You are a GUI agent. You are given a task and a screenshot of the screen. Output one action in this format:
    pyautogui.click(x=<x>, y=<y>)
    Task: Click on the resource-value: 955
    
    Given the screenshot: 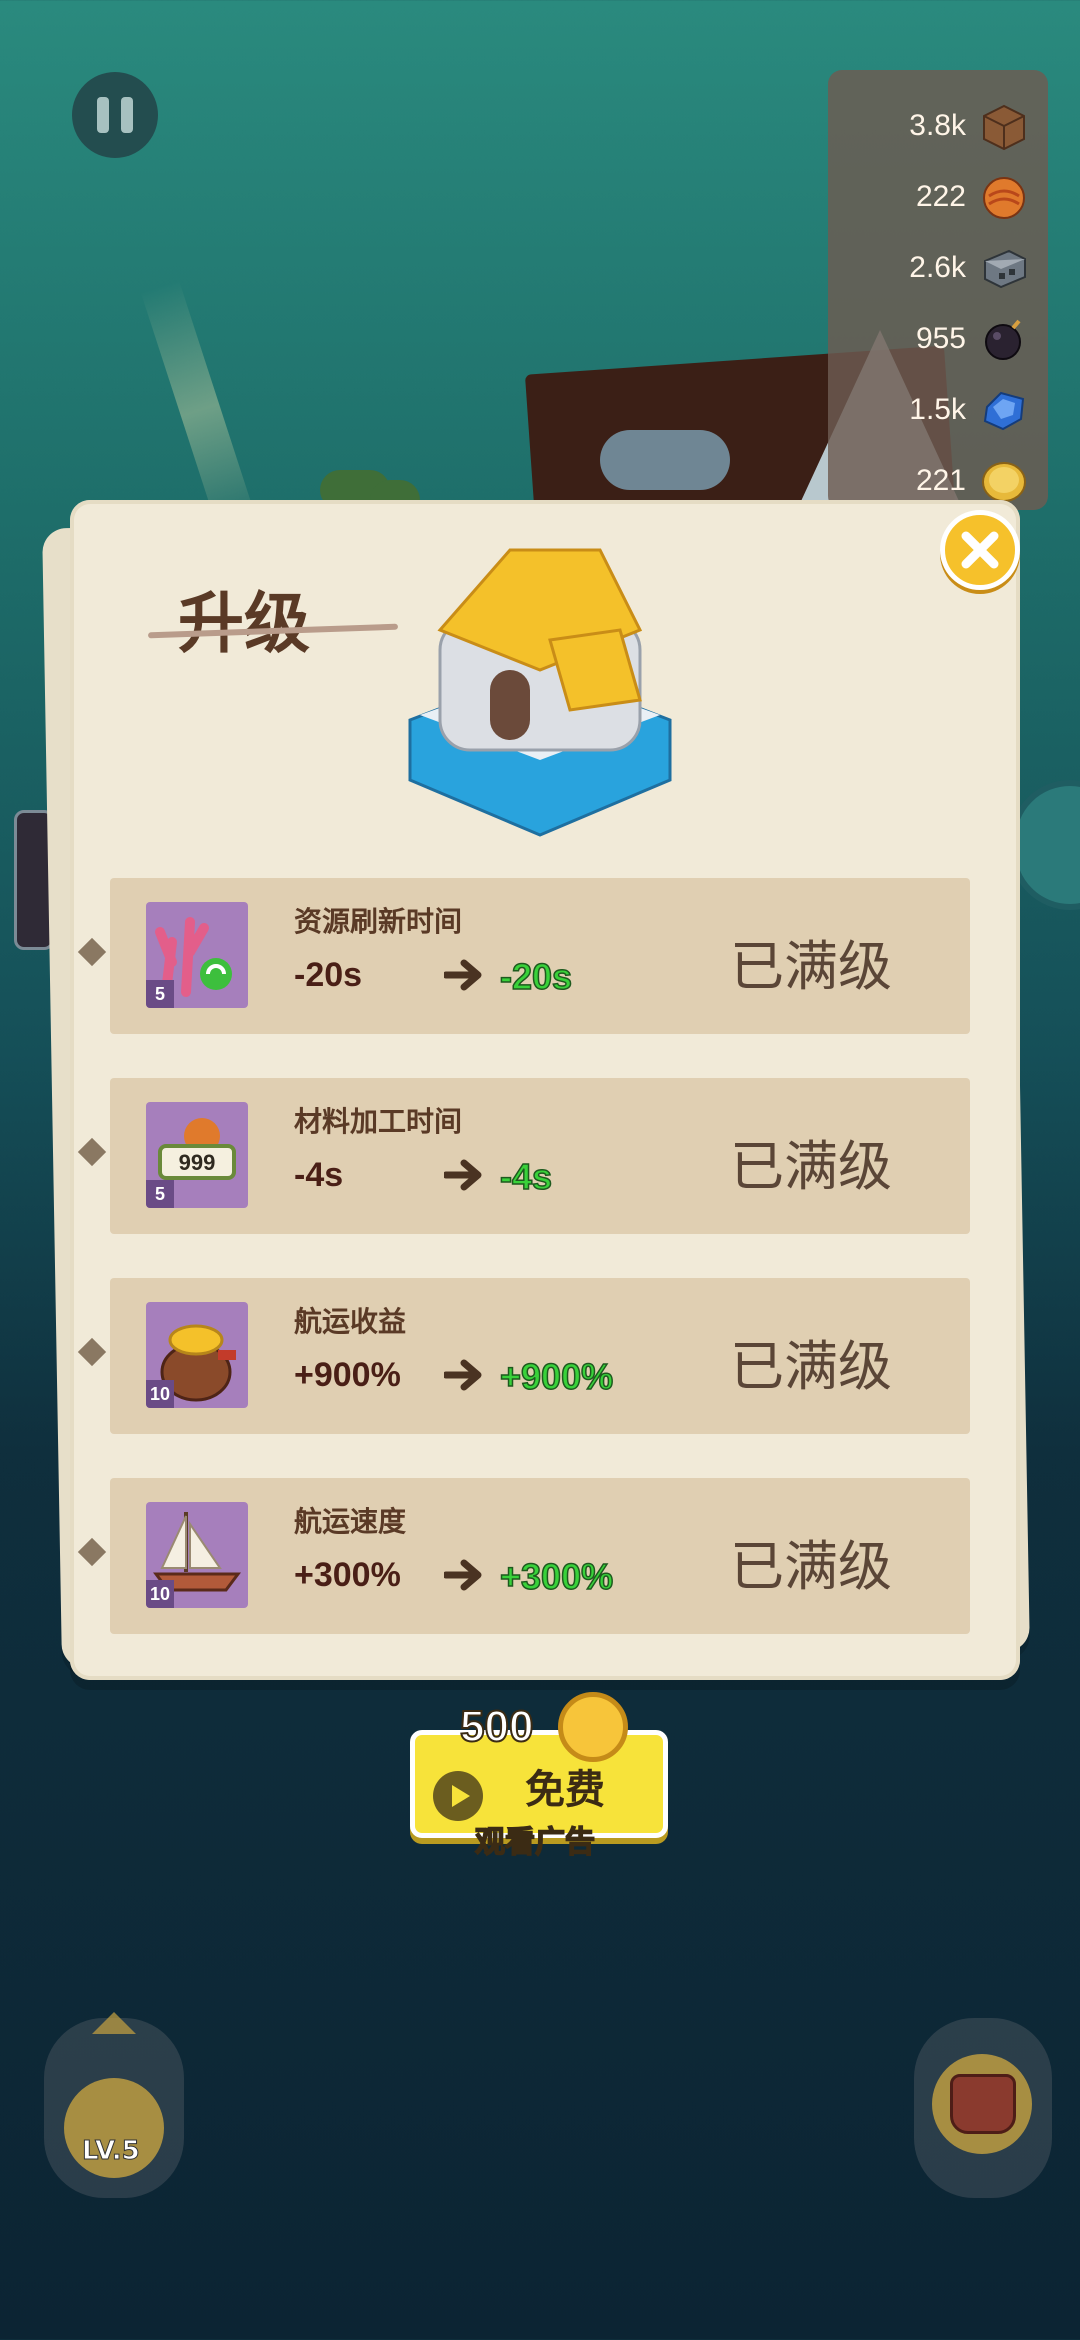 What is the action you would take?
    pyautogui.click(x=940, y=338)
    